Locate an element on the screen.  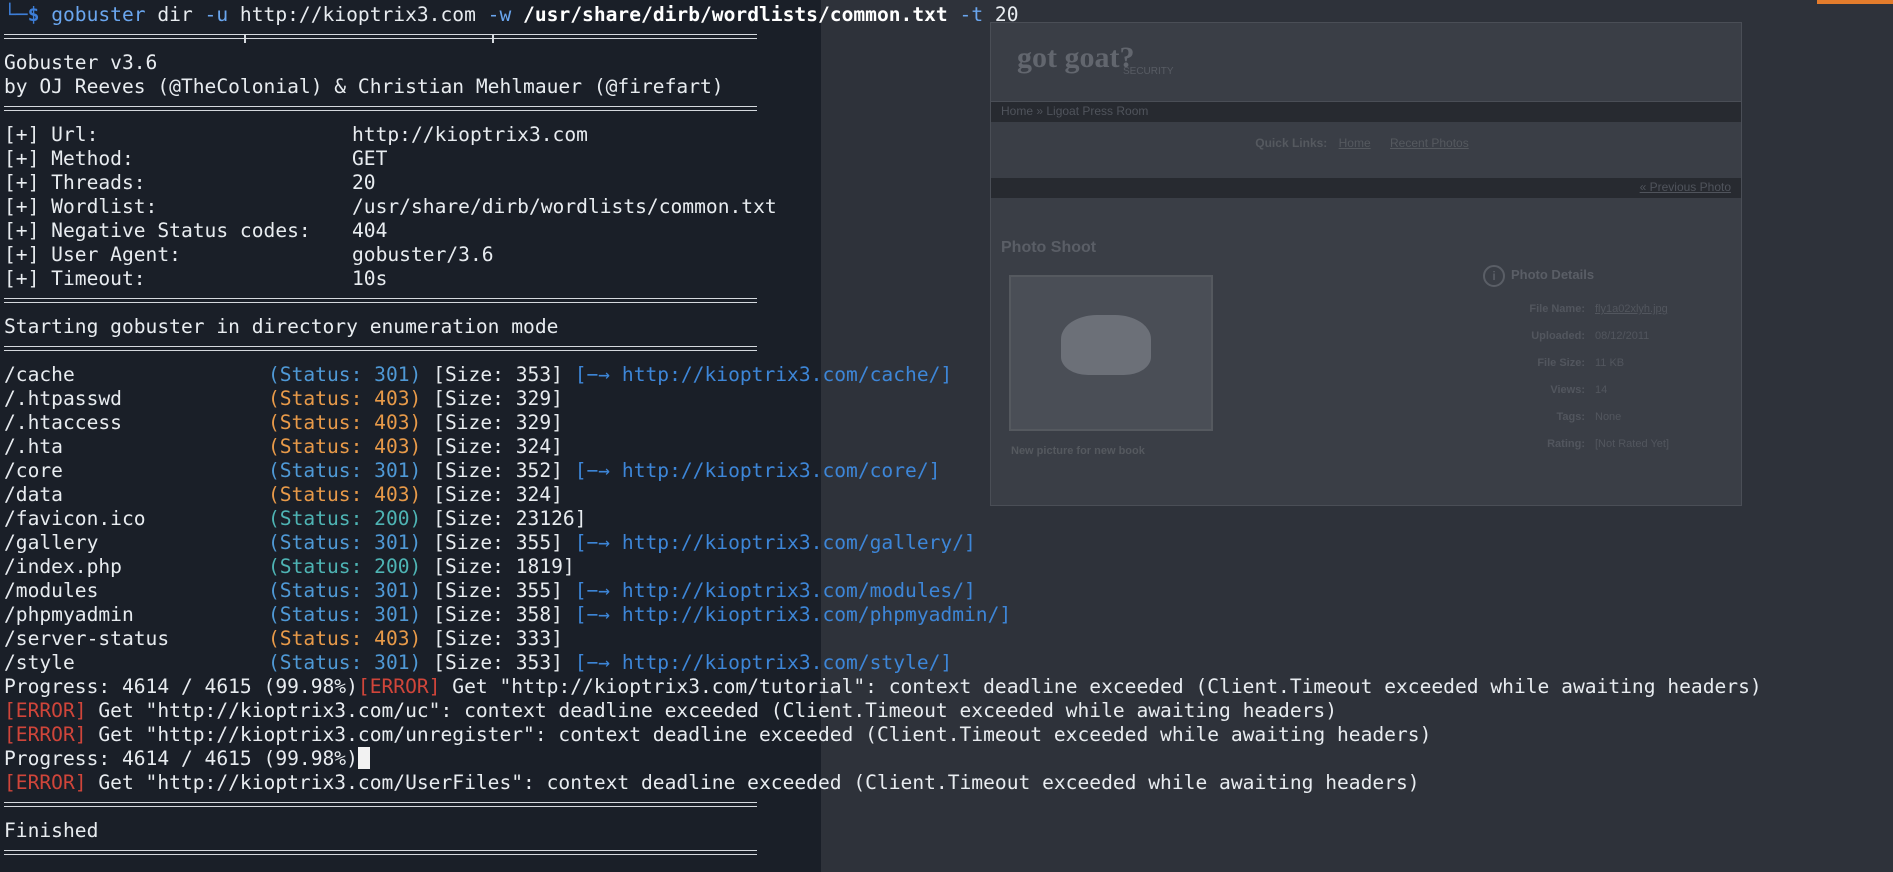
detail-label: Rating: is located at coordinates (1566, 444).